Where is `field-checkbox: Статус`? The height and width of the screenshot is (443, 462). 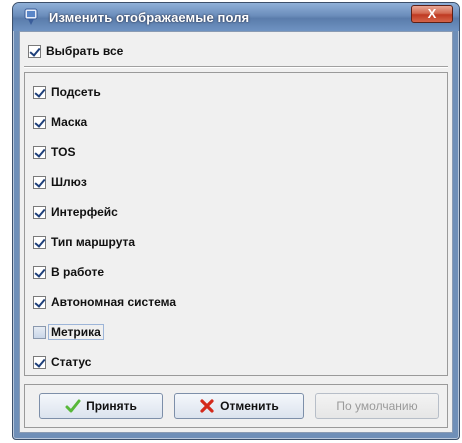
field-checkbox: Статус is located at coordinates (62, 362).